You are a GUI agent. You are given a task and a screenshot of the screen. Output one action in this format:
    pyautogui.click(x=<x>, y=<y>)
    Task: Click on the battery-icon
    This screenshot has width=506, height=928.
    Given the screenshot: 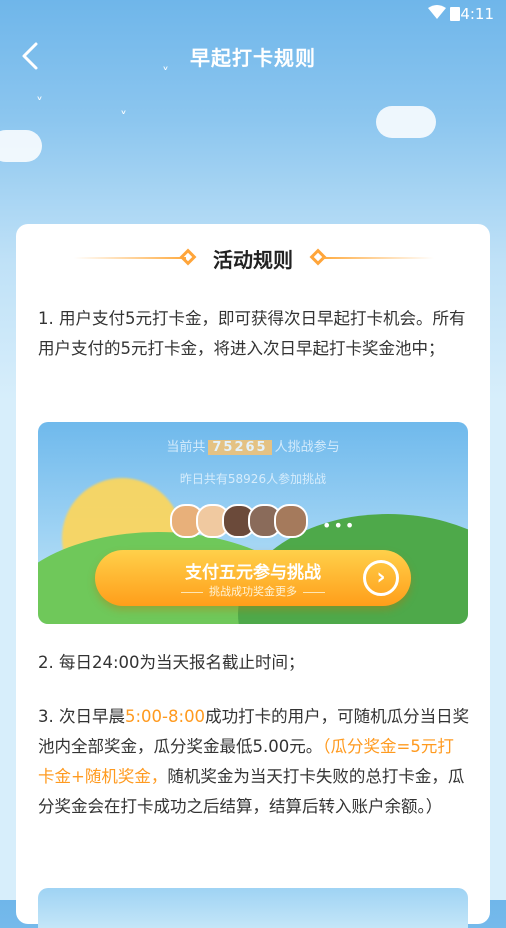 What is the action you would take?
    pyautogui.click(x=455, y=14)
    